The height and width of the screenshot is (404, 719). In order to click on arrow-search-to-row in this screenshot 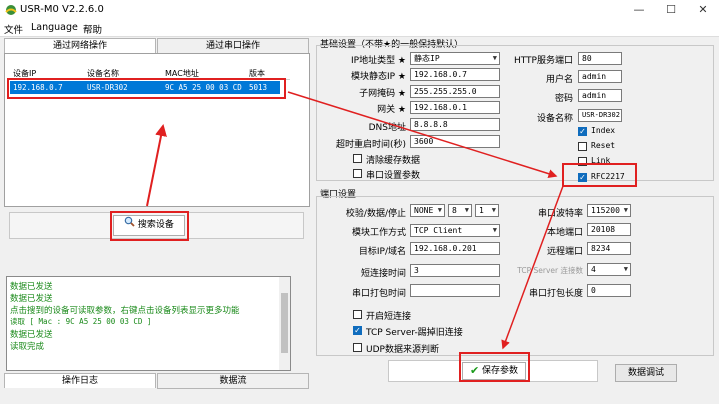, I will do `click(156, 165)`.